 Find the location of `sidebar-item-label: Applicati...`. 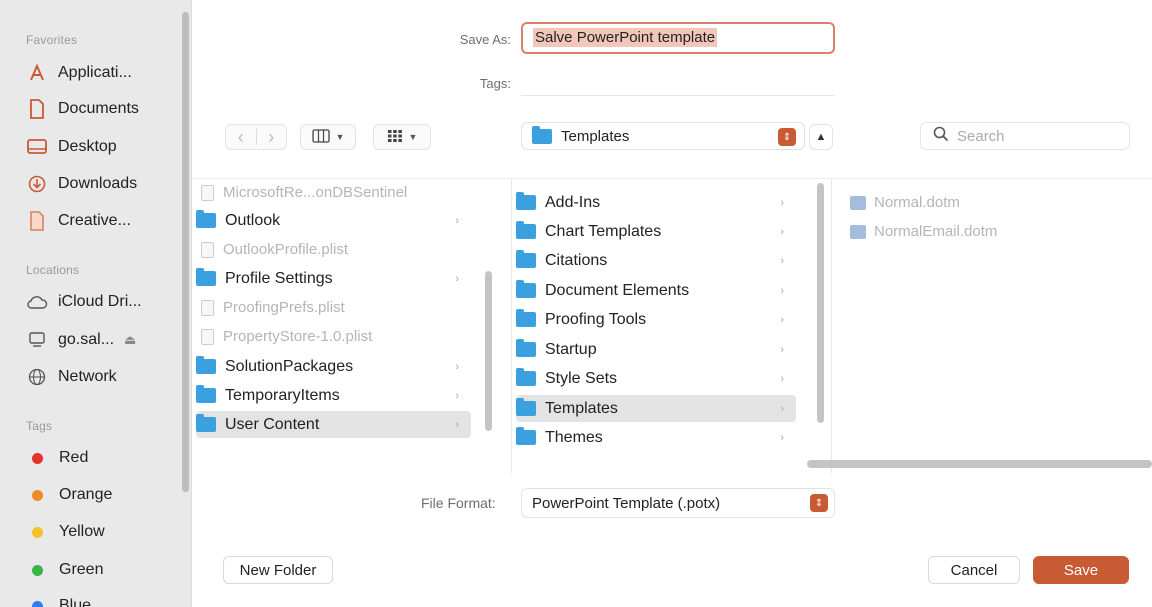

sidebar-item-label: Applicati... is located at coordinates (95, 72).